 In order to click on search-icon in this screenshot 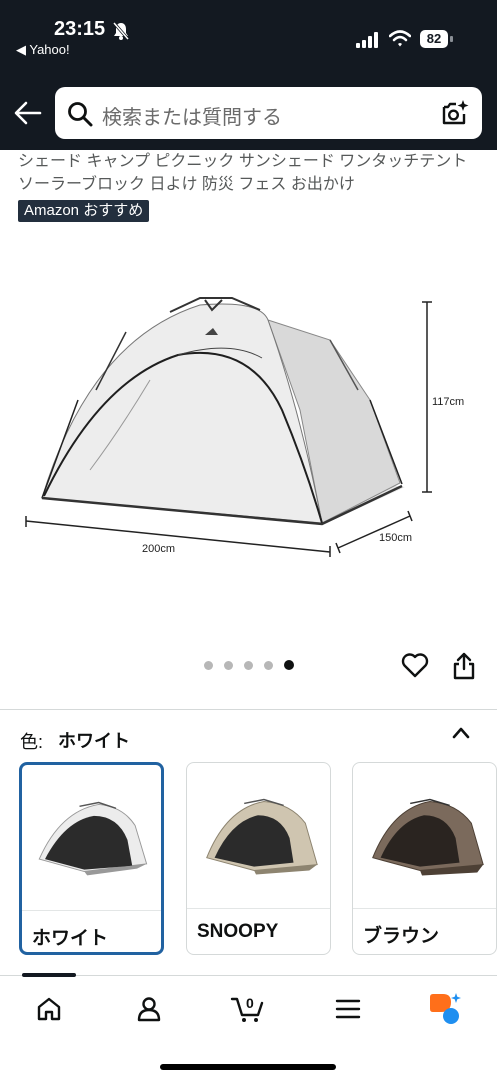, I will do `click(80, 114)`.